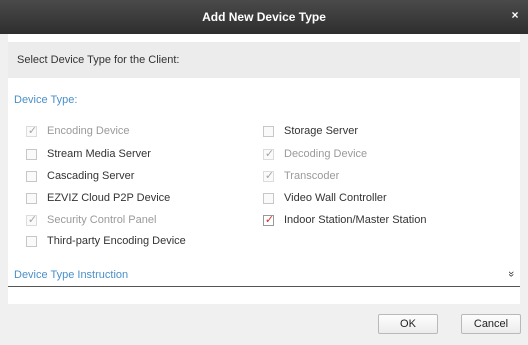 The image size is (528, 345). I want to click on option-label: Stream Media Server, so click(99, 154).